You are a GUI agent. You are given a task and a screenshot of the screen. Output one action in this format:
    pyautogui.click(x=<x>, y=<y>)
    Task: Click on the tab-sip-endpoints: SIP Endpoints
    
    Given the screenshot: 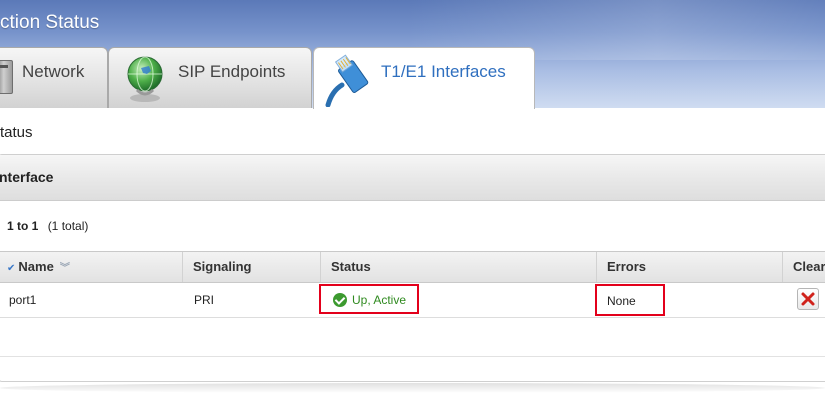 What is the action you would take?
    pyautogui.click(x=210, y=77)
    